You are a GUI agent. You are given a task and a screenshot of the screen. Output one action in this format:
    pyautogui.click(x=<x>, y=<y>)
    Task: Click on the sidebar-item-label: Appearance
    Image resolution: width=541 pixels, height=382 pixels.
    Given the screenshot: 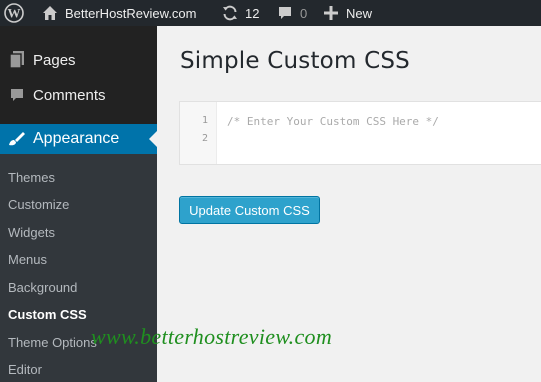 What is the action you would take?
    pyautogui.click(x=76, y=138)
    